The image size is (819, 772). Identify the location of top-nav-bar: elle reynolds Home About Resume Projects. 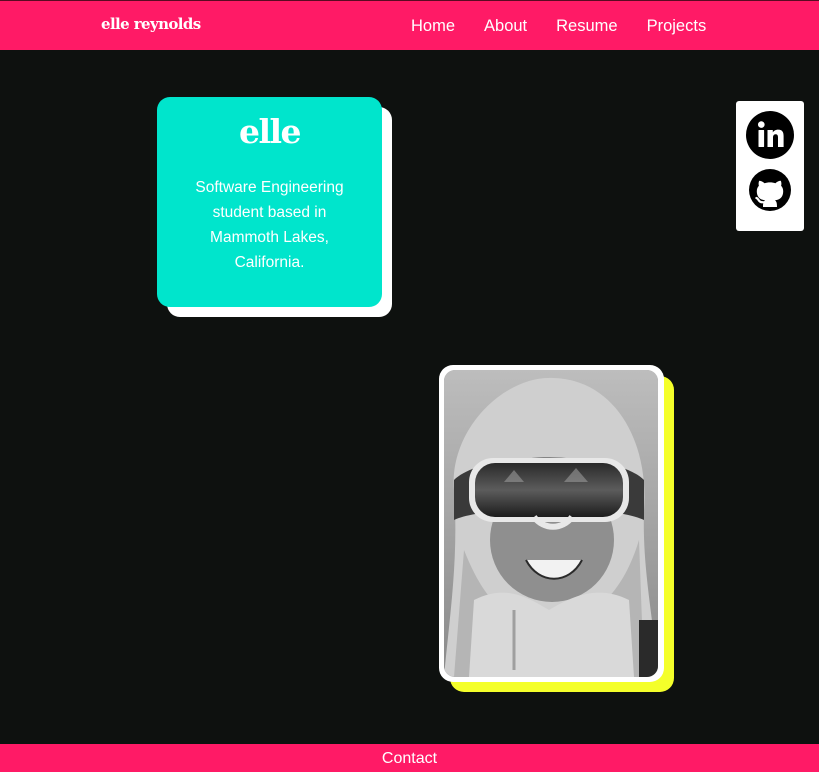
(409, 25).